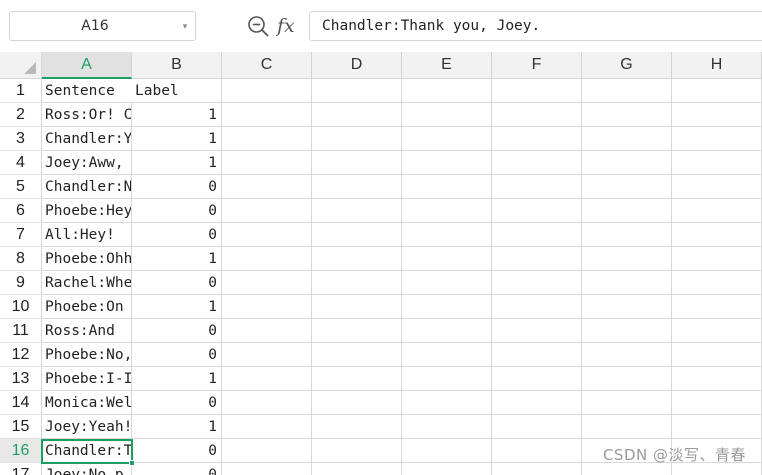  Describe the element at coordinates (627, 163) in the screenshot. I see `cell-g4` at that location.